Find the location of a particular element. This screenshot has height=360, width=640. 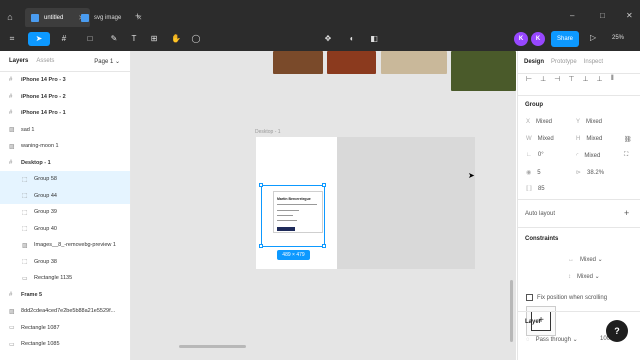

tab-inspect: Inspect is located at coordinates (593, 62).